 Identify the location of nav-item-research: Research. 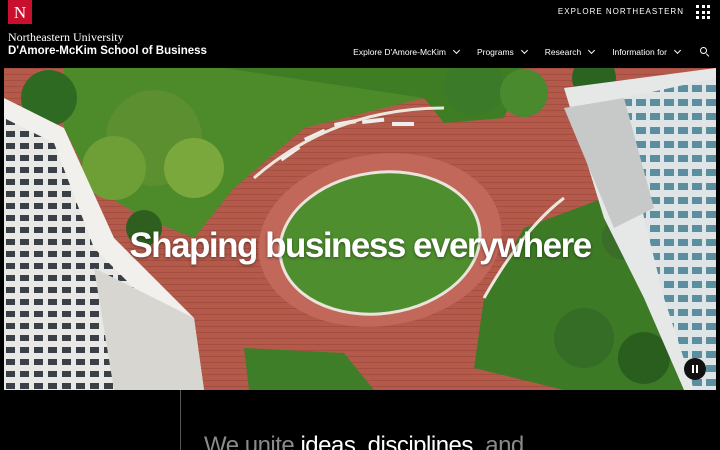
(570, 51).